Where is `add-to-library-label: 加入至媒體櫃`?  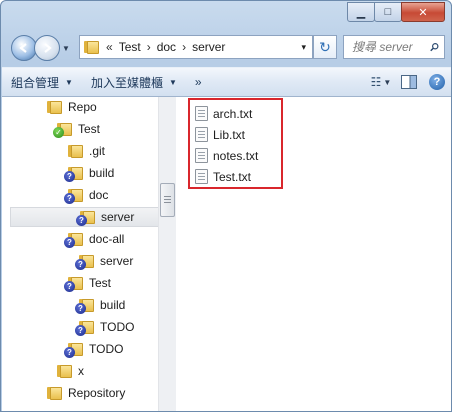 add-to-library-label: 加入至媒體櫃 is located at coordinates (126, 82).